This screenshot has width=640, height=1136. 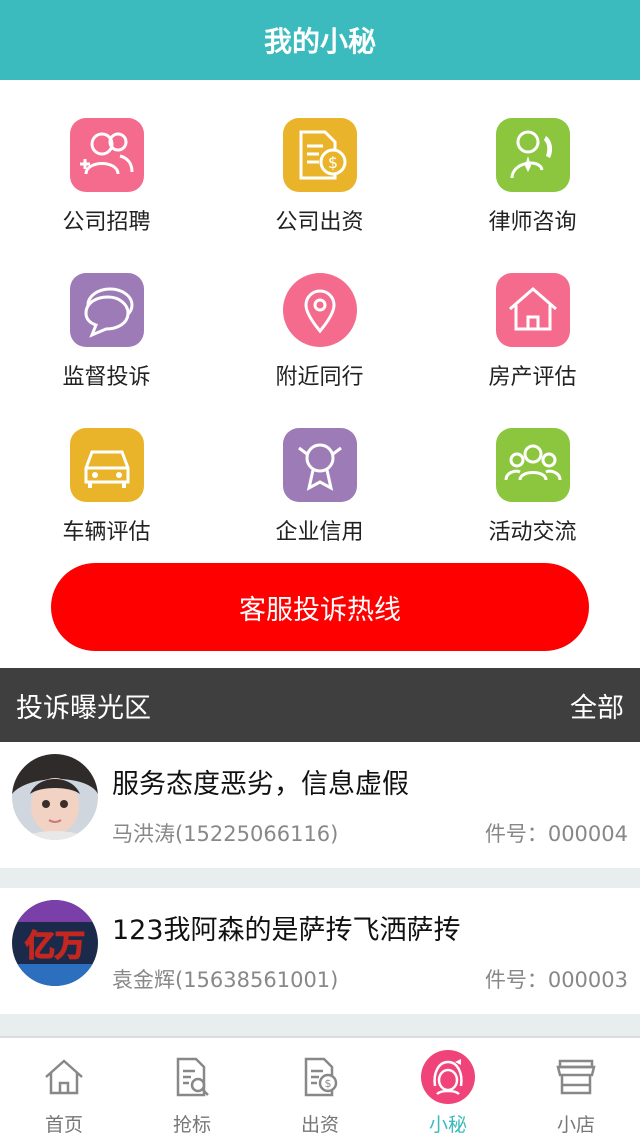 I want to click on tab-invest: $ 出资, so click(x=320, y=1087).